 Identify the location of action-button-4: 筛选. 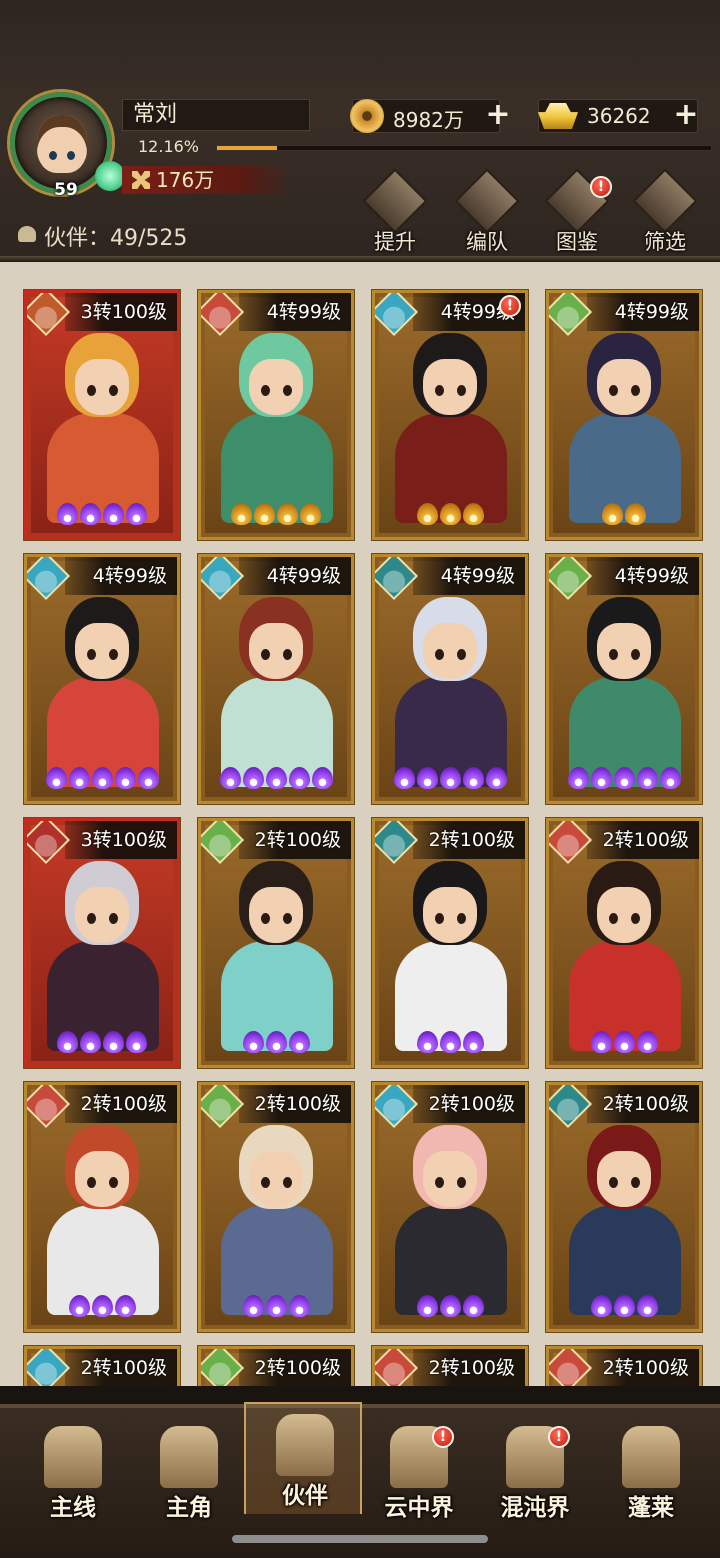
(665, 213).